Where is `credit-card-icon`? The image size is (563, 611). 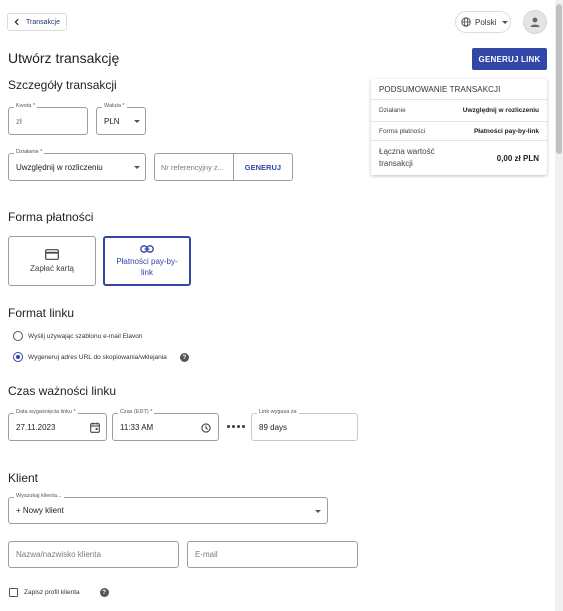 credit-card-icon is located at coordinates (52, 254).